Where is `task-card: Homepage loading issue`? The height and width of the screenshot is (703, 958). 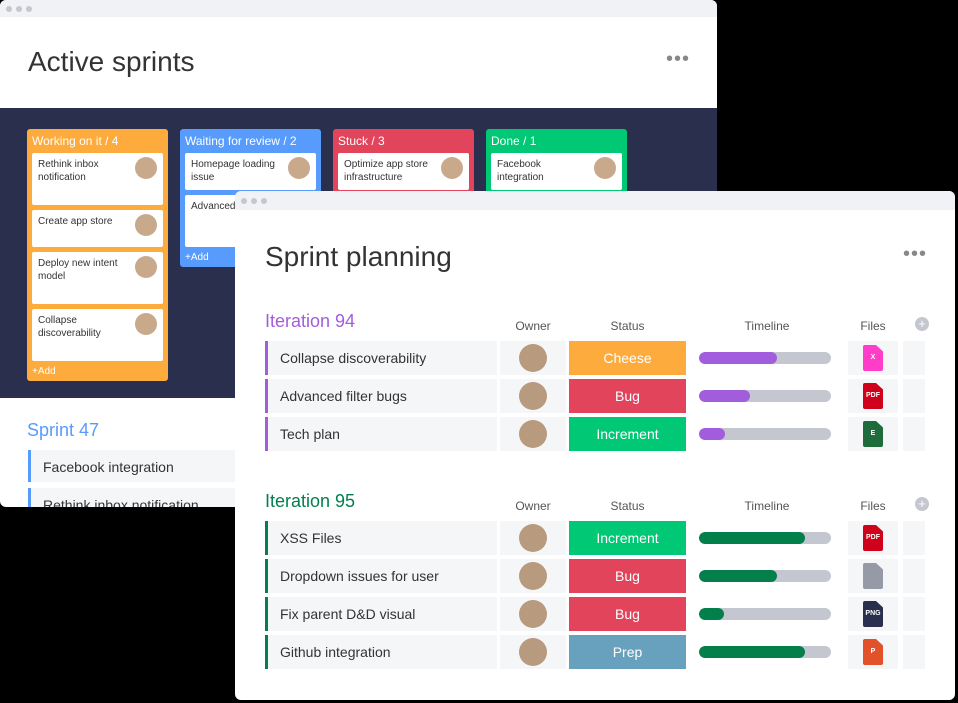 task-card: Homepage loading issue is located at coordinates (250, 171).